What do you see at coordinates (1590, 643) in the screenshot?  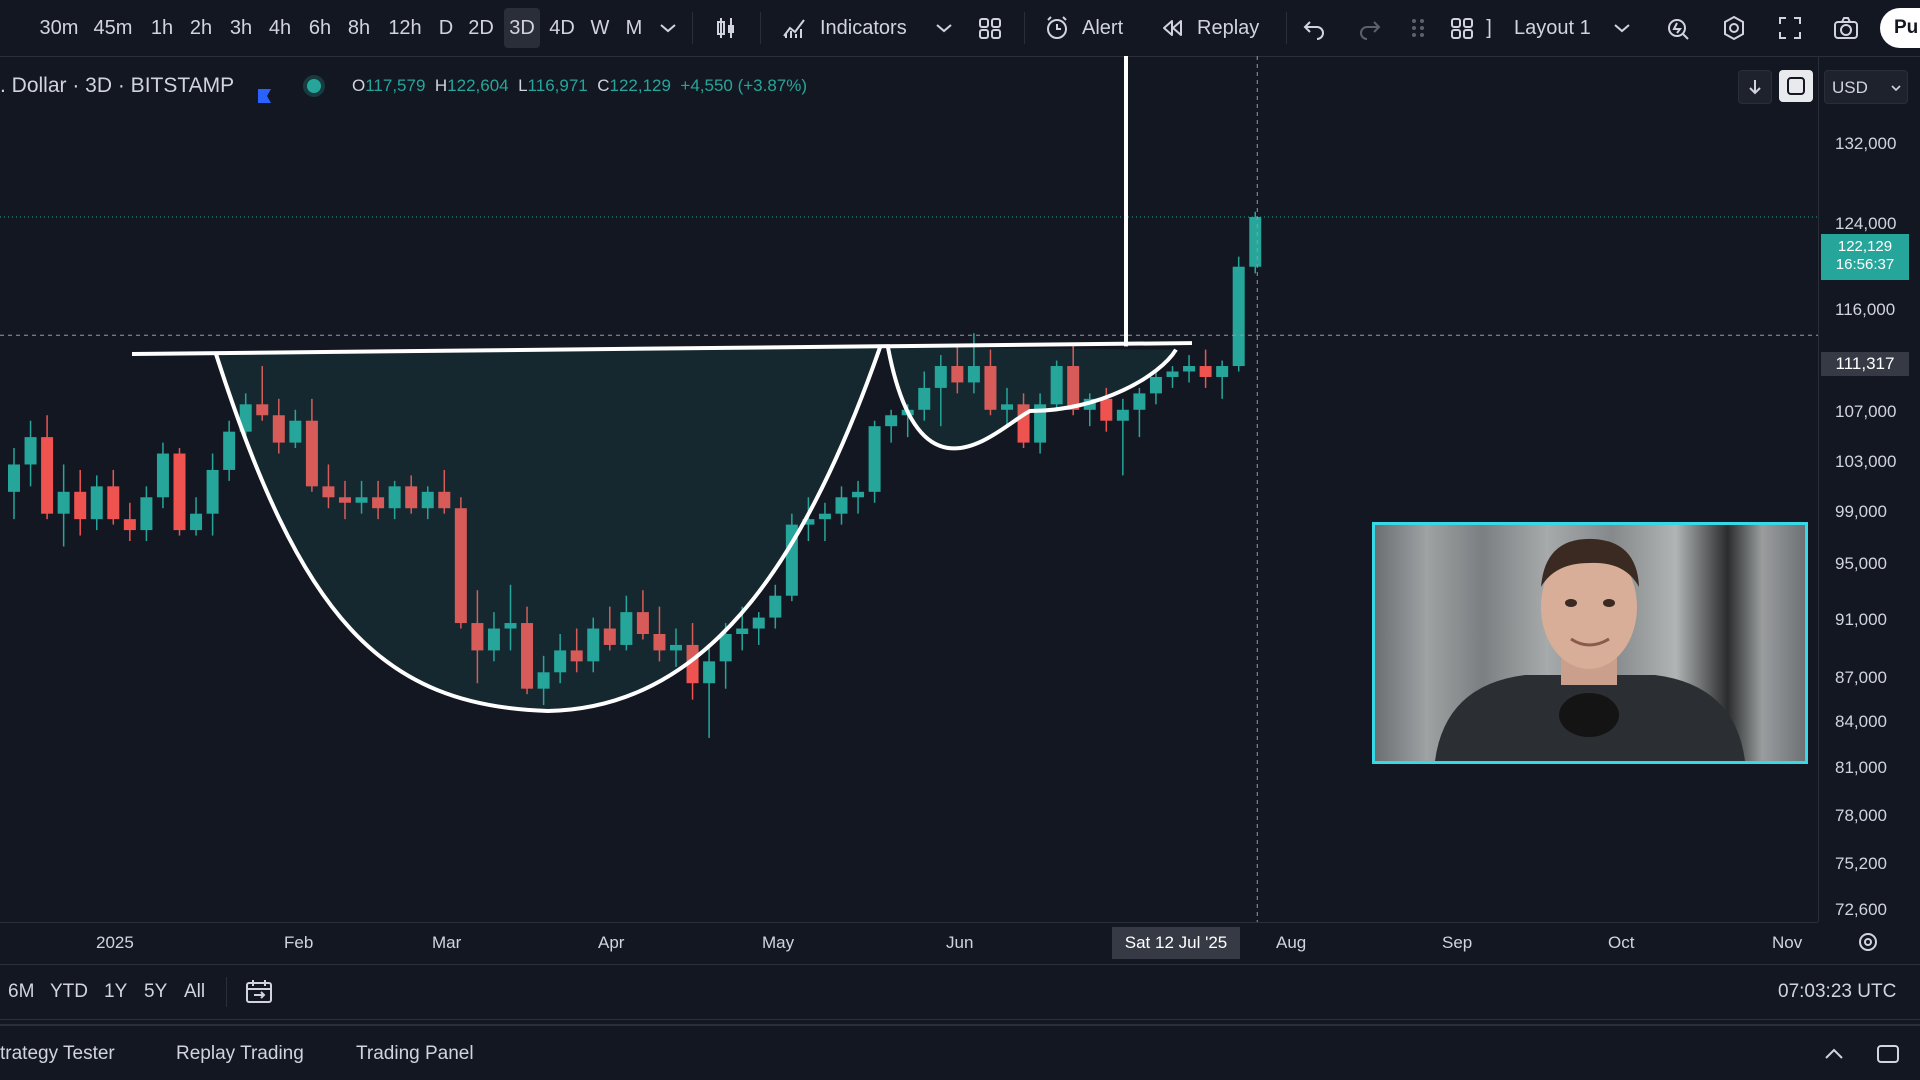 I see `presenter-video` at bounding box center [1590, 643].